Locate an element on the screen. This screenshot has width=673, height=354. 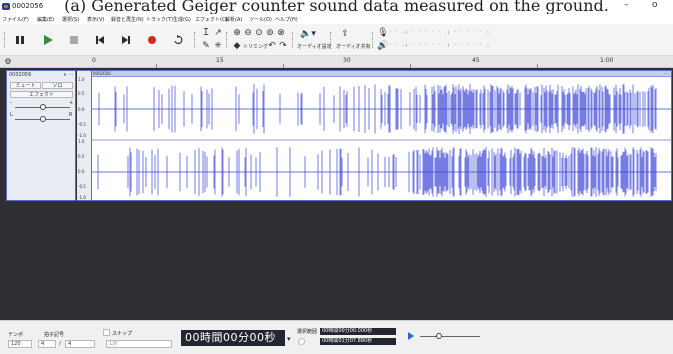
menu-select: 選択(S) is located at coordinates (70, 19).